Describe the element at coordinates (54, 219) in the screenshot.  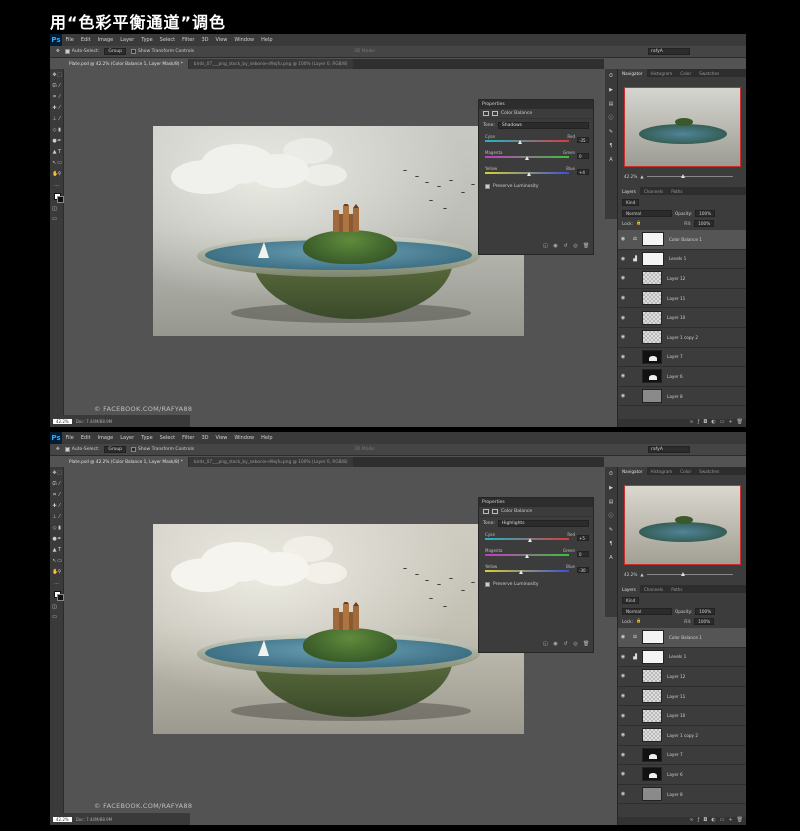
I see `screen-mode-icon: ▭` at that location.